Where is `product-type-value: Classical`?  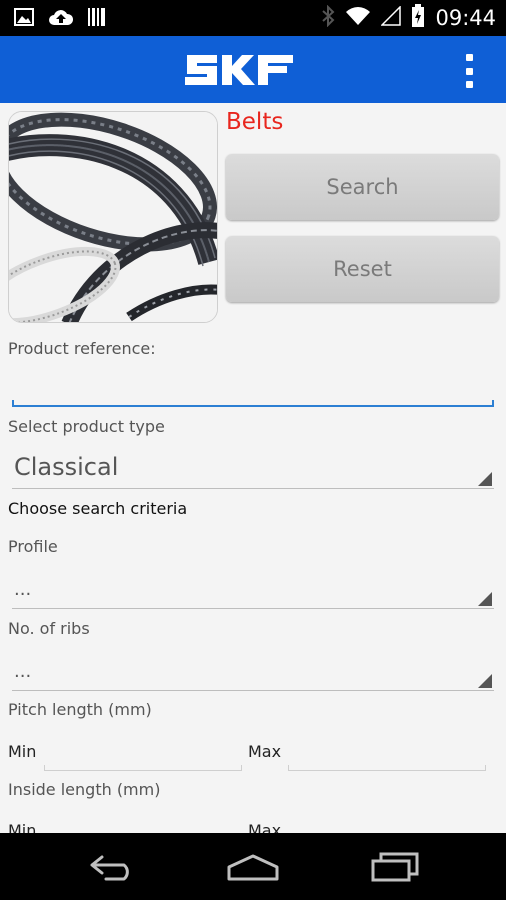 product-type-value: Classical is located at coordinates (66, 467).